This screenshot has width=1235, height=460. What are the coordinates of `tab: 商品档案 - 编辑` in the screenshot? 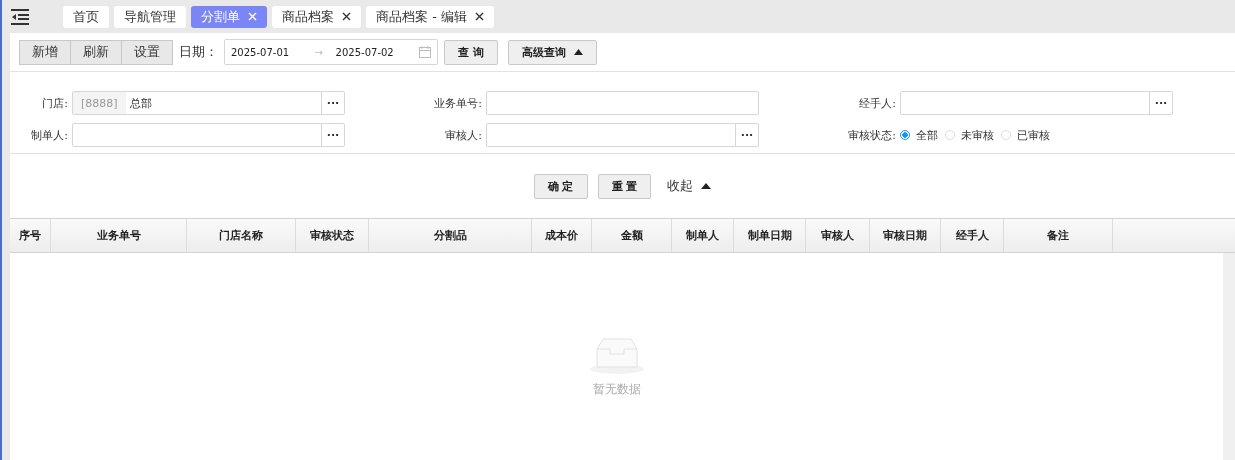 It's located at (430, 16).